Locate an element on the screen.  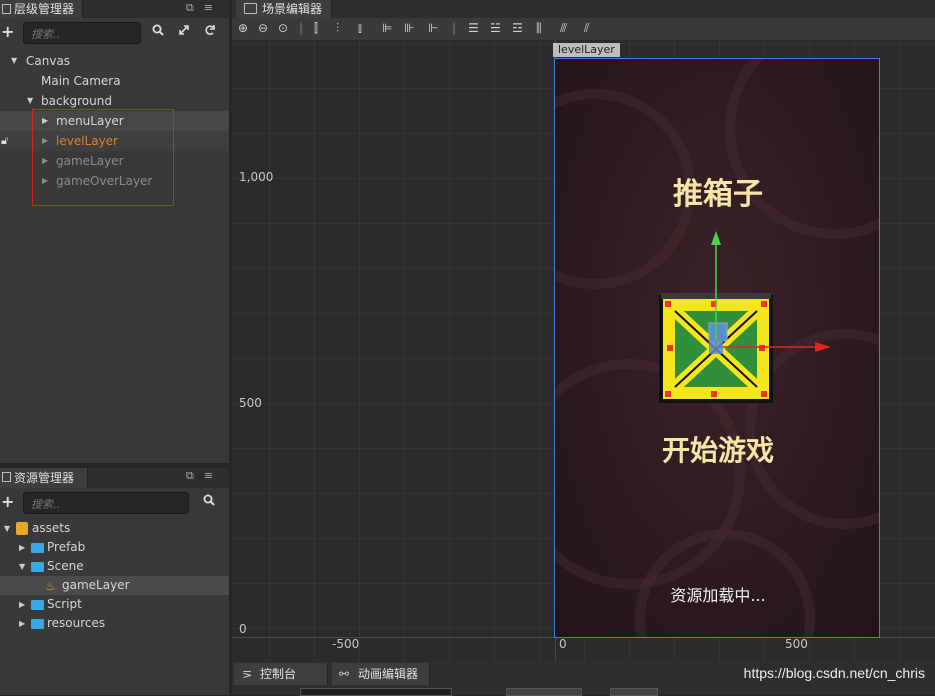
assets-tabbar: 资源管理器 ⧉≡ is located at coordinates (114, 478).